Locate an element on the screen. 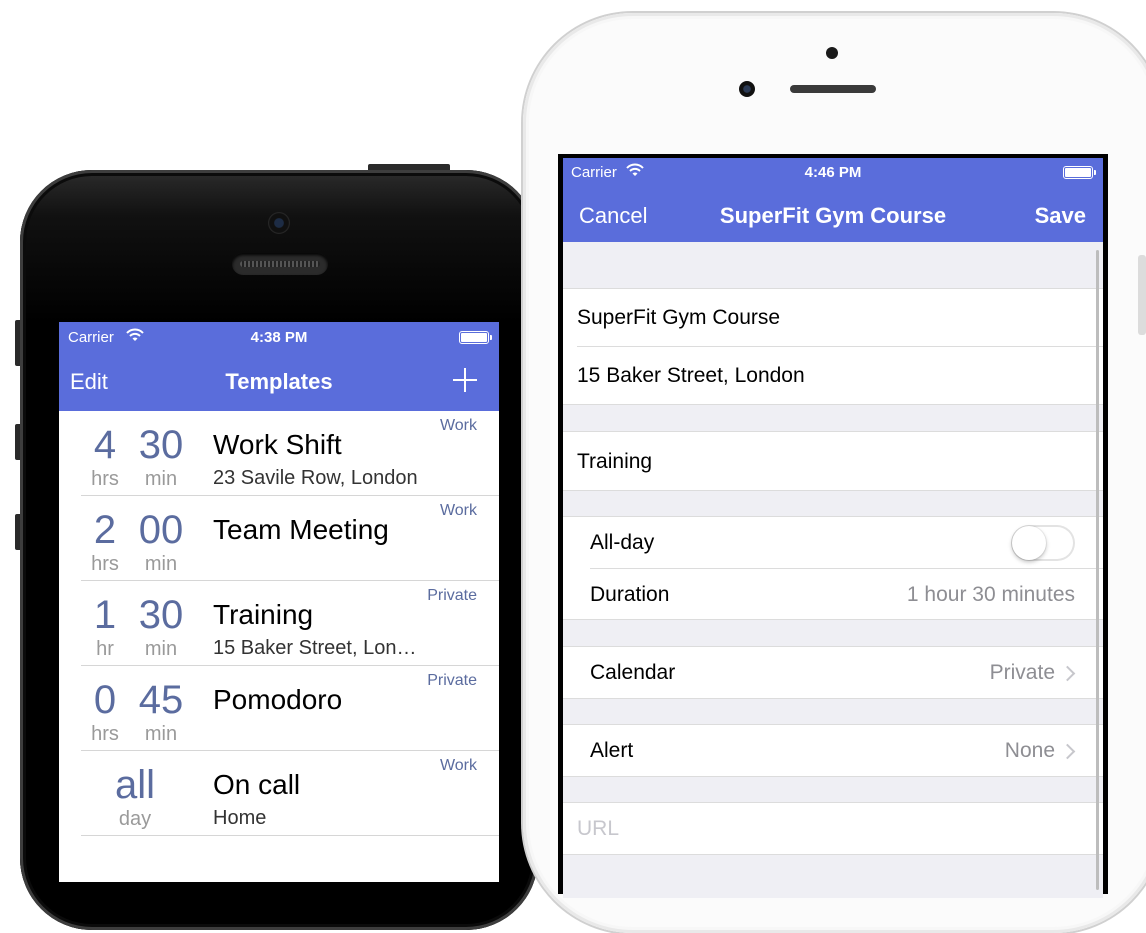 This screenshot has width=1146, height=933. nav-title: SuperFit Gym Course is located at coordinates (833, 215).